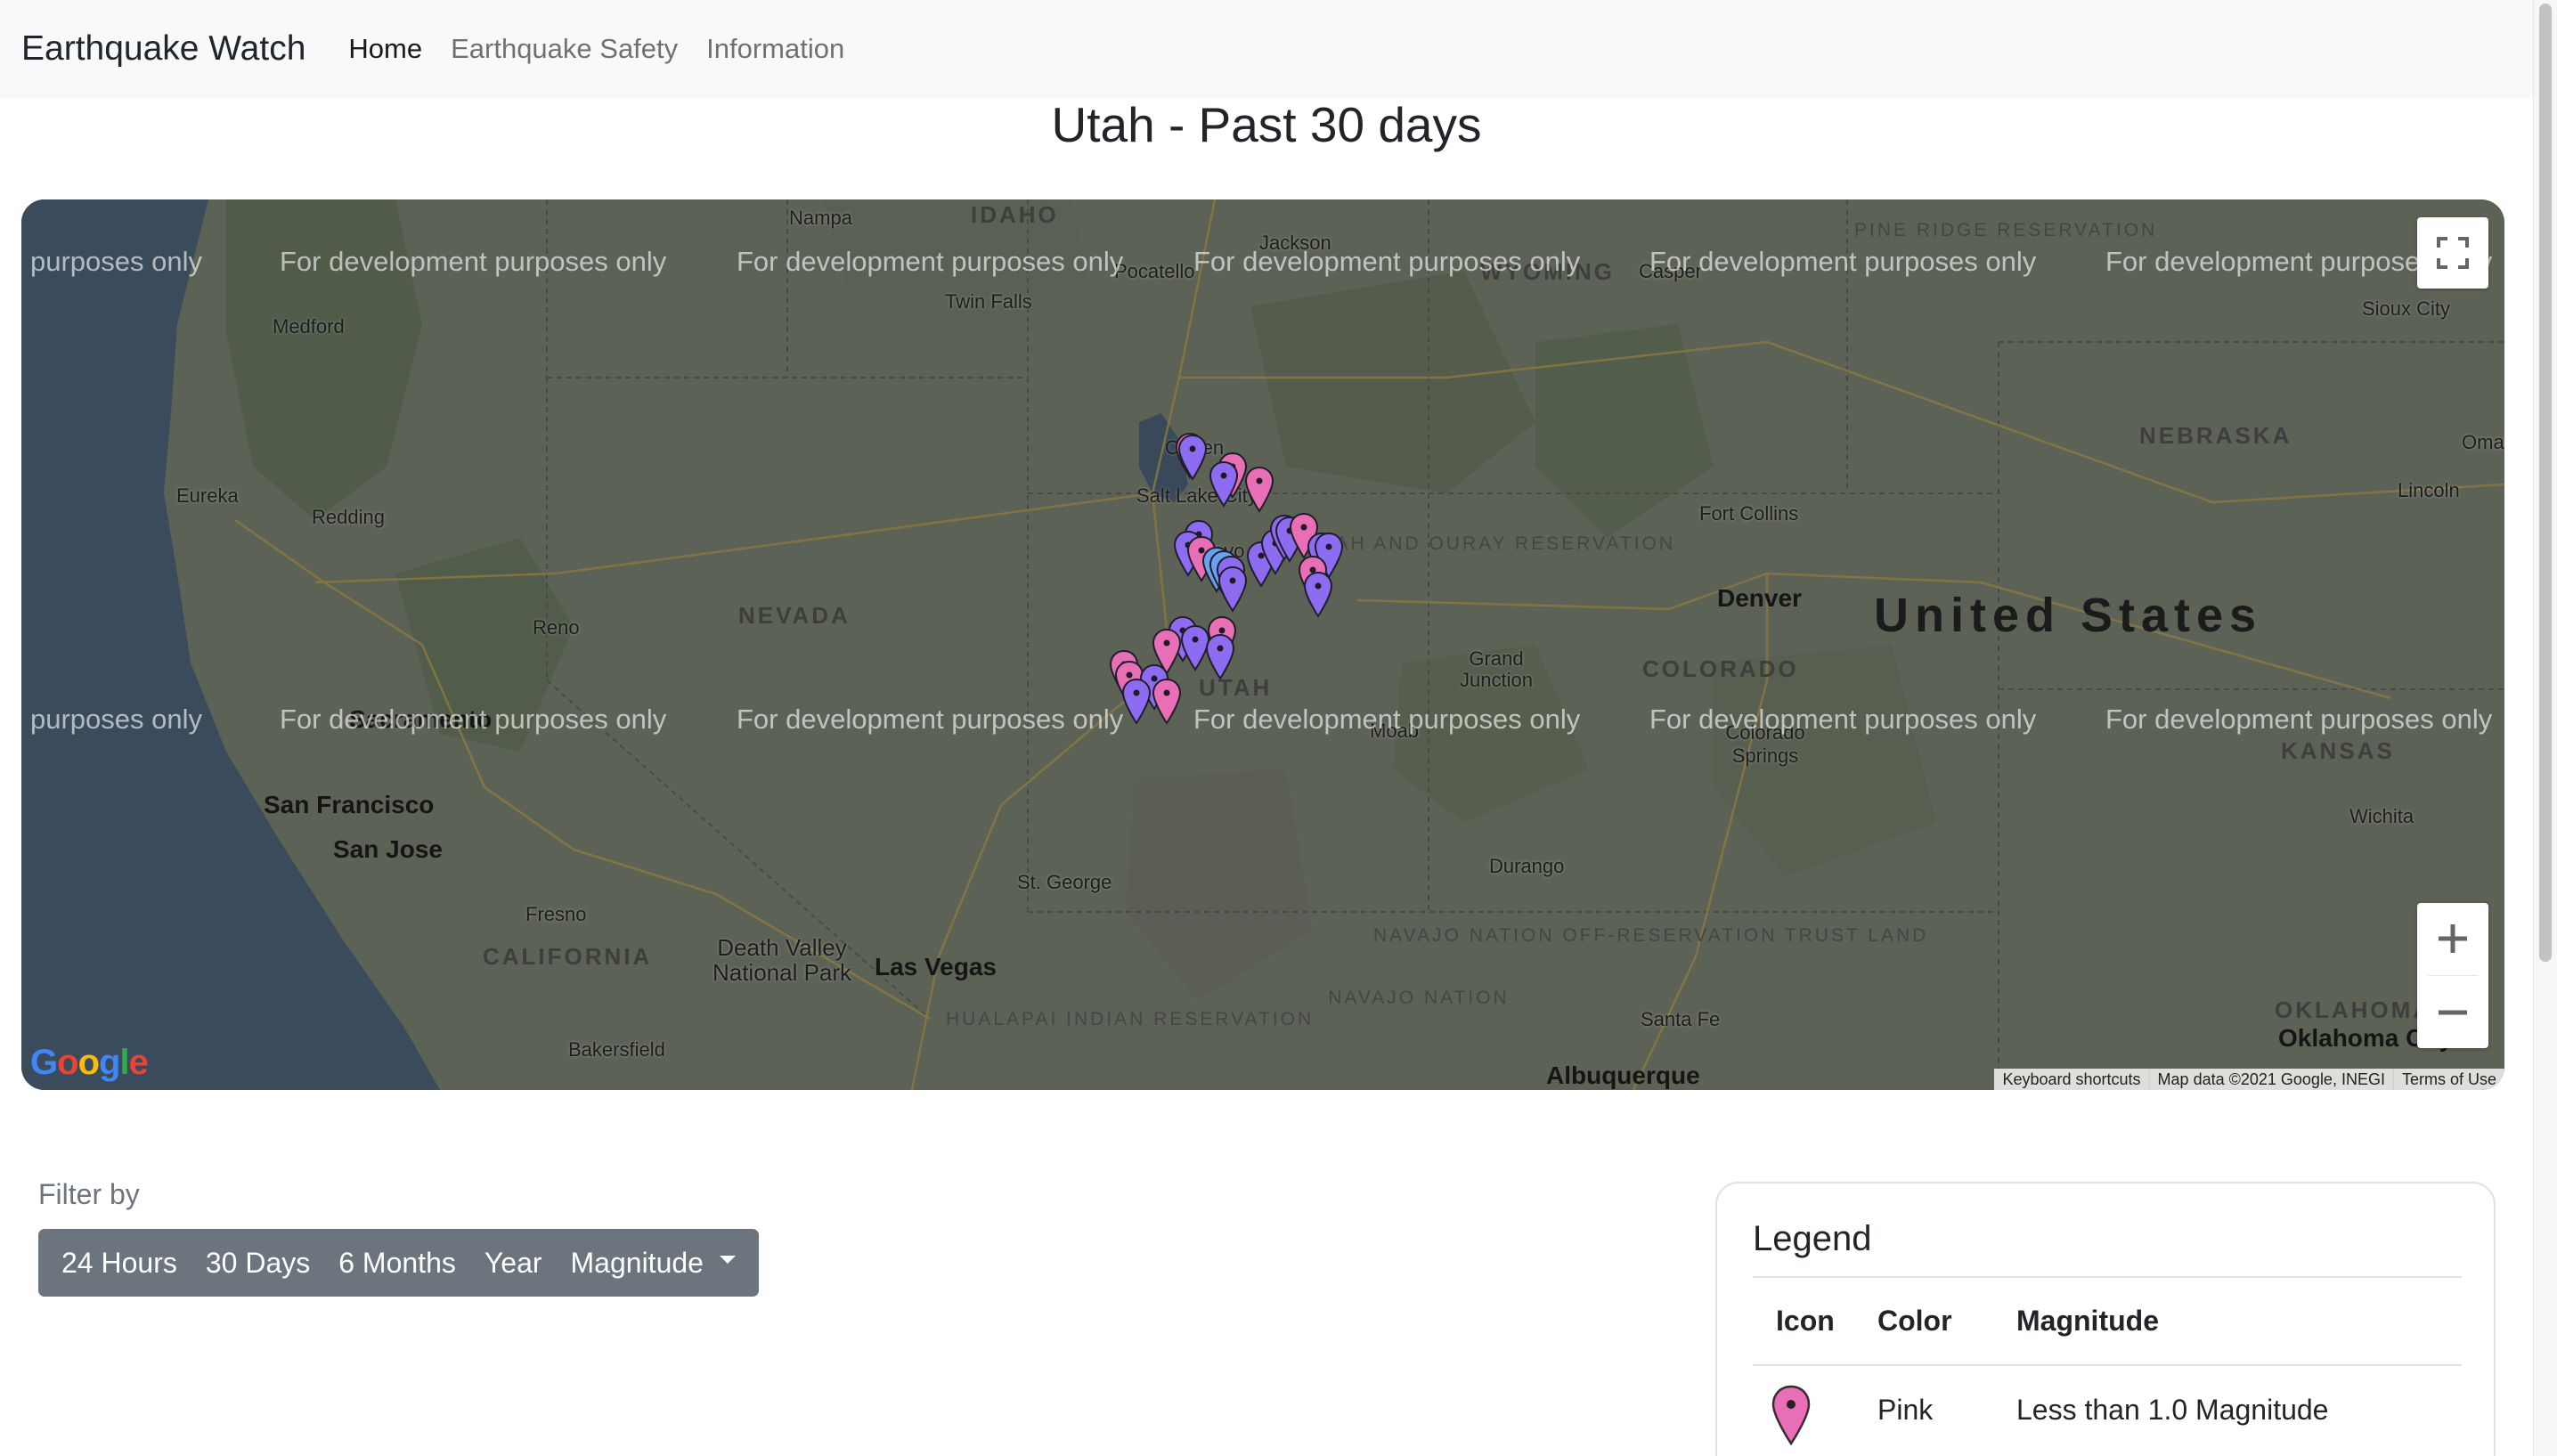  What do you see at coordinates (258, 1263) in the screenshot?
I see `filter-30-days-button: 30 Days` at bounding box center [258, 1263].